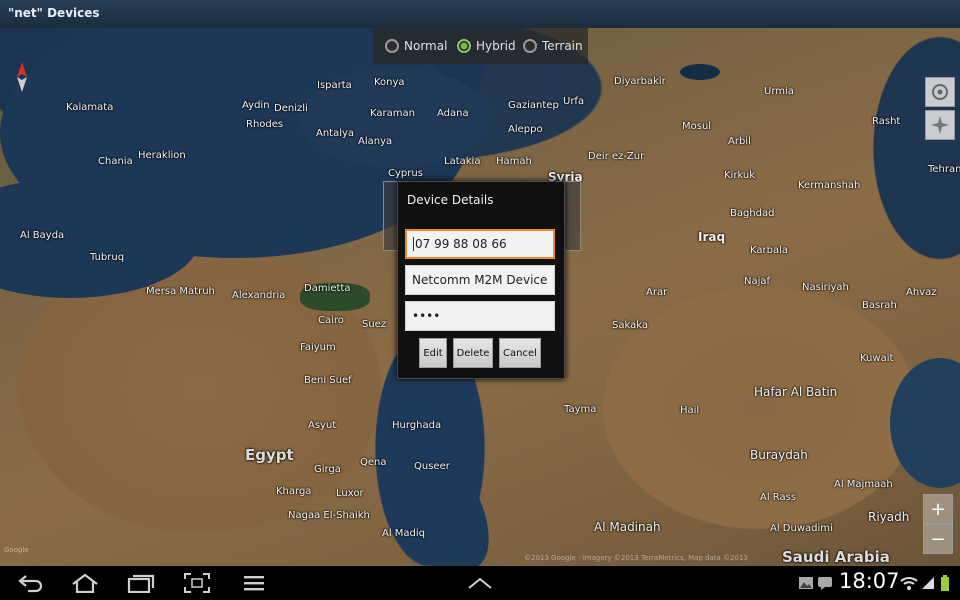 Image resolution: width=960 pixels, height=600 pixels. I want to click on lake-van, so click(700, 72).